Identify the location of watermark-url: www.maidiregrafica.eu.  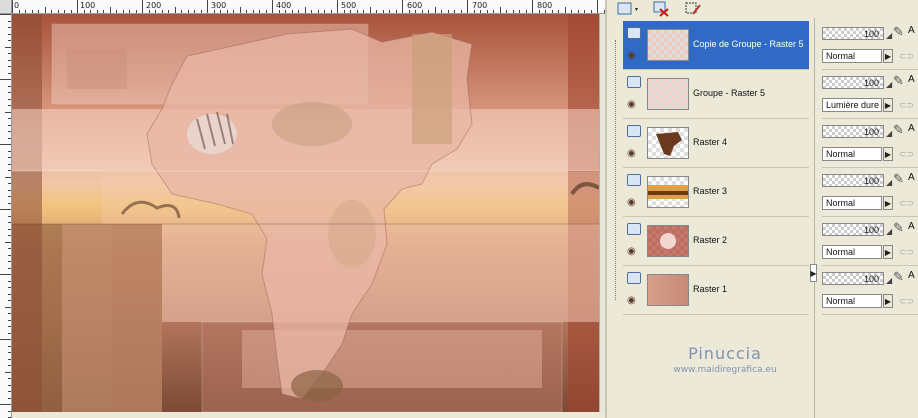
(725, 370).